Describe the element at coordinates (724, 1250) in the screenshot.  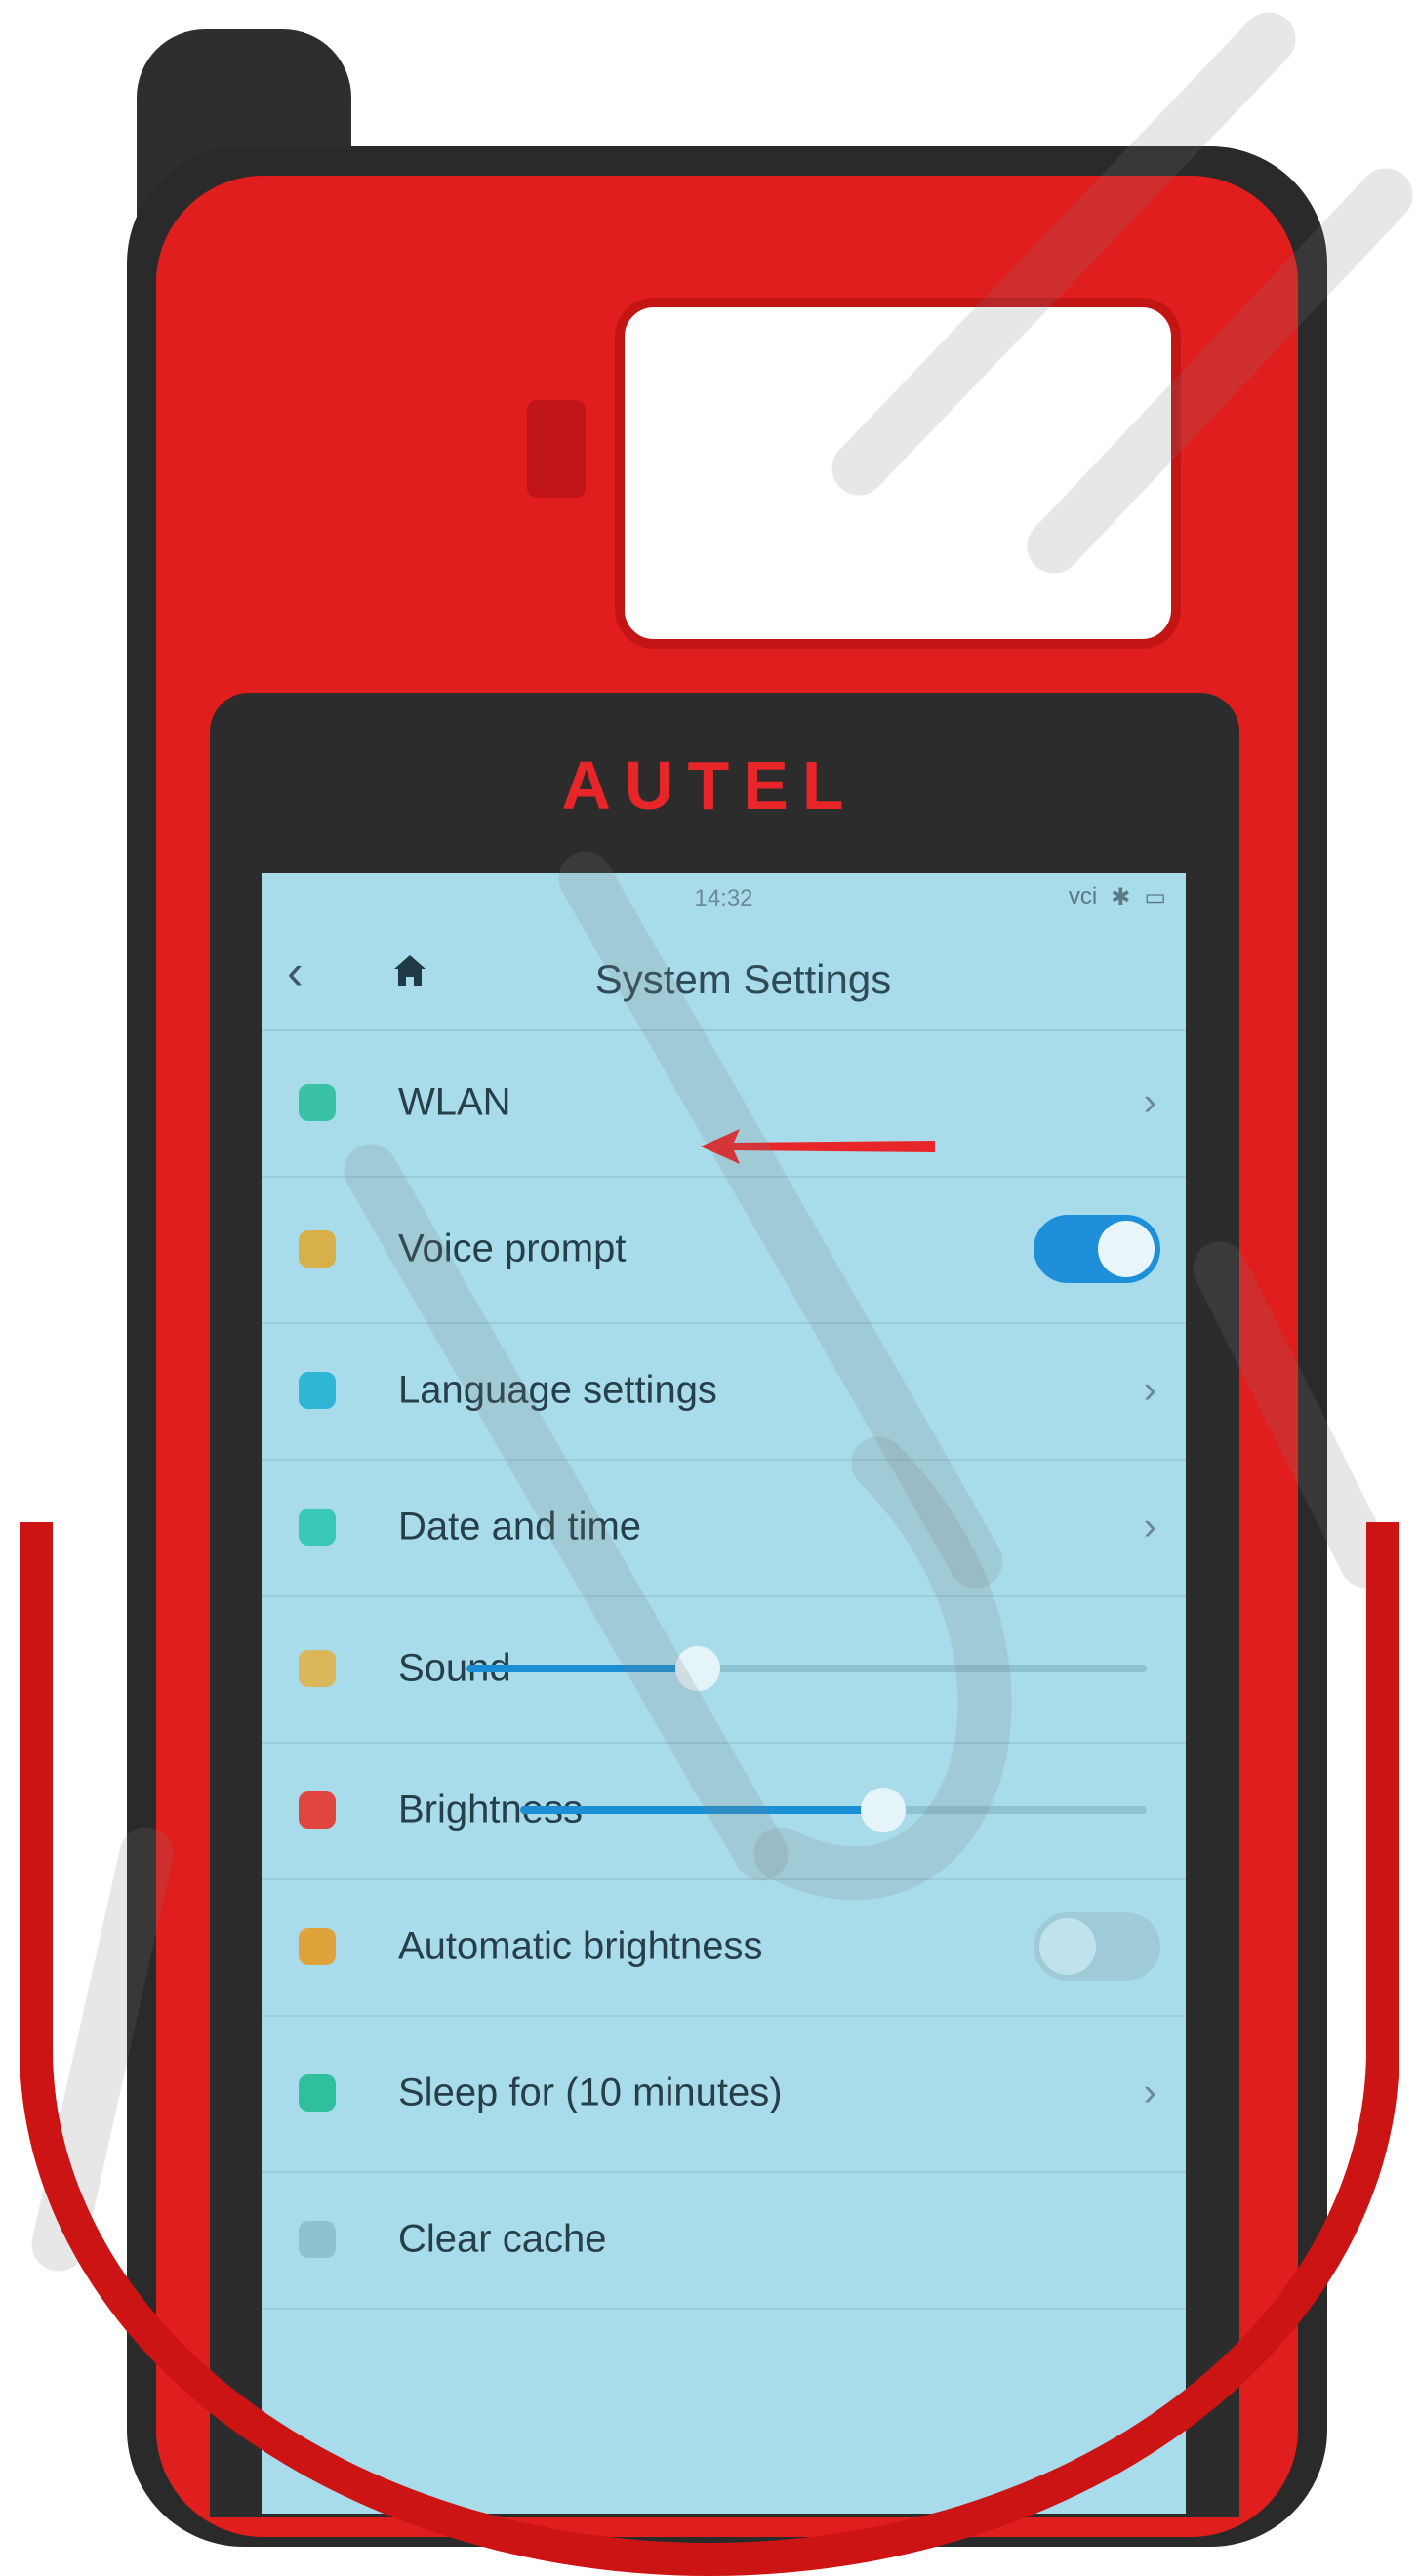
I see `settings-row-voice-prompt: Voice prompt` at that location.